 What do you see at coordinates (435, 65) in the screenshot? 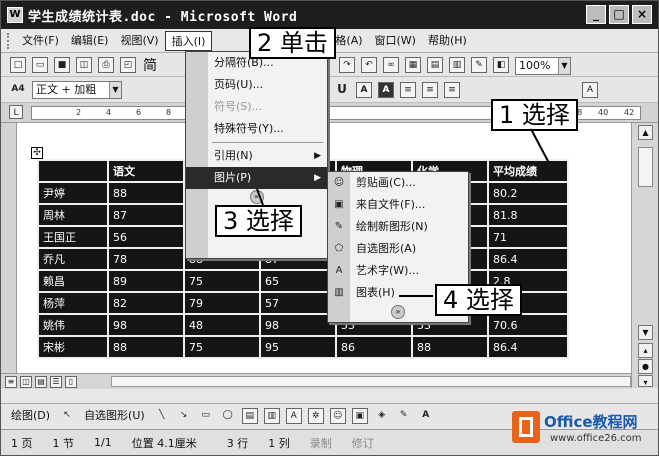
I see `insert-table-icon: ▤` at bounding box center [435, 65].